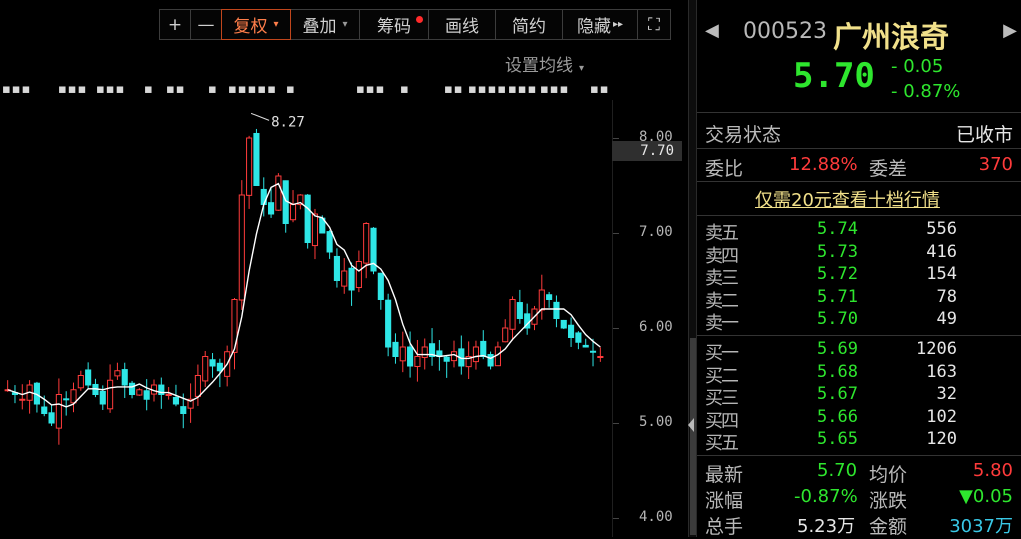 The image size is (1021, 539). Describe the element at coordinates (1010, 30) in the screenshot. I see `next-stock-arrow-icon: ▶` at that location.